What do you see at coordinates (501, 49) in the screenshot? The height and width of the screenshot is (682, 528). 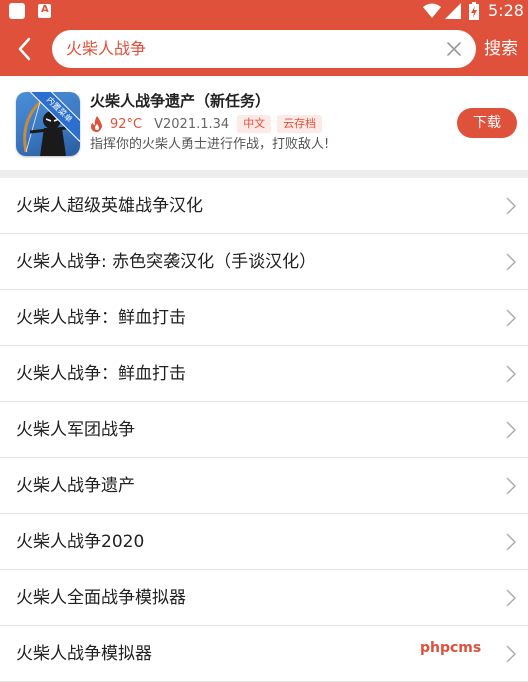 I see `search-button: 搜索` at bounding box center [501, 49].